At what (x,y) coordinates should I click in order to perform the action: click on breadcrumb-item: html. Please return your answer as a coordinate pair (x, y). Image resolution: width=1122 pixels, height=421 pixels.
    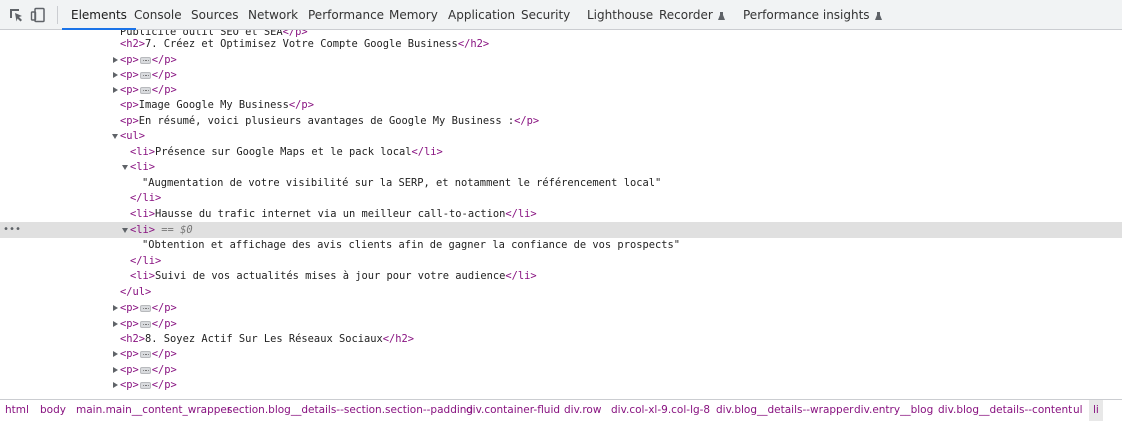
    Looking at the image, I should click on (17, 410).